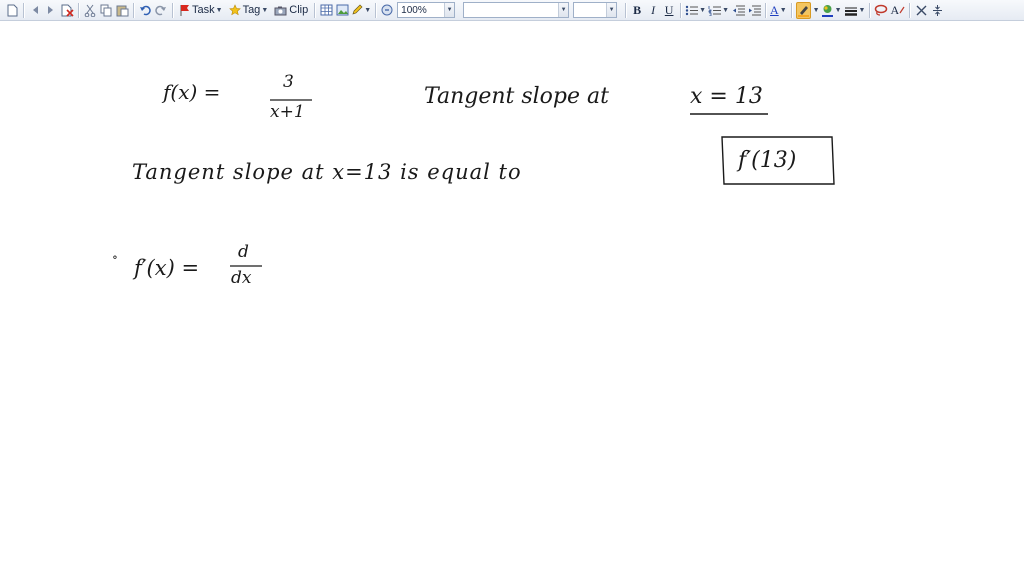 This screenshot has height=576, width=1024. What do you see at coordinates (12, 10) in the screenshot?
I see `new-page-icon` at bounding box center [12, 10].